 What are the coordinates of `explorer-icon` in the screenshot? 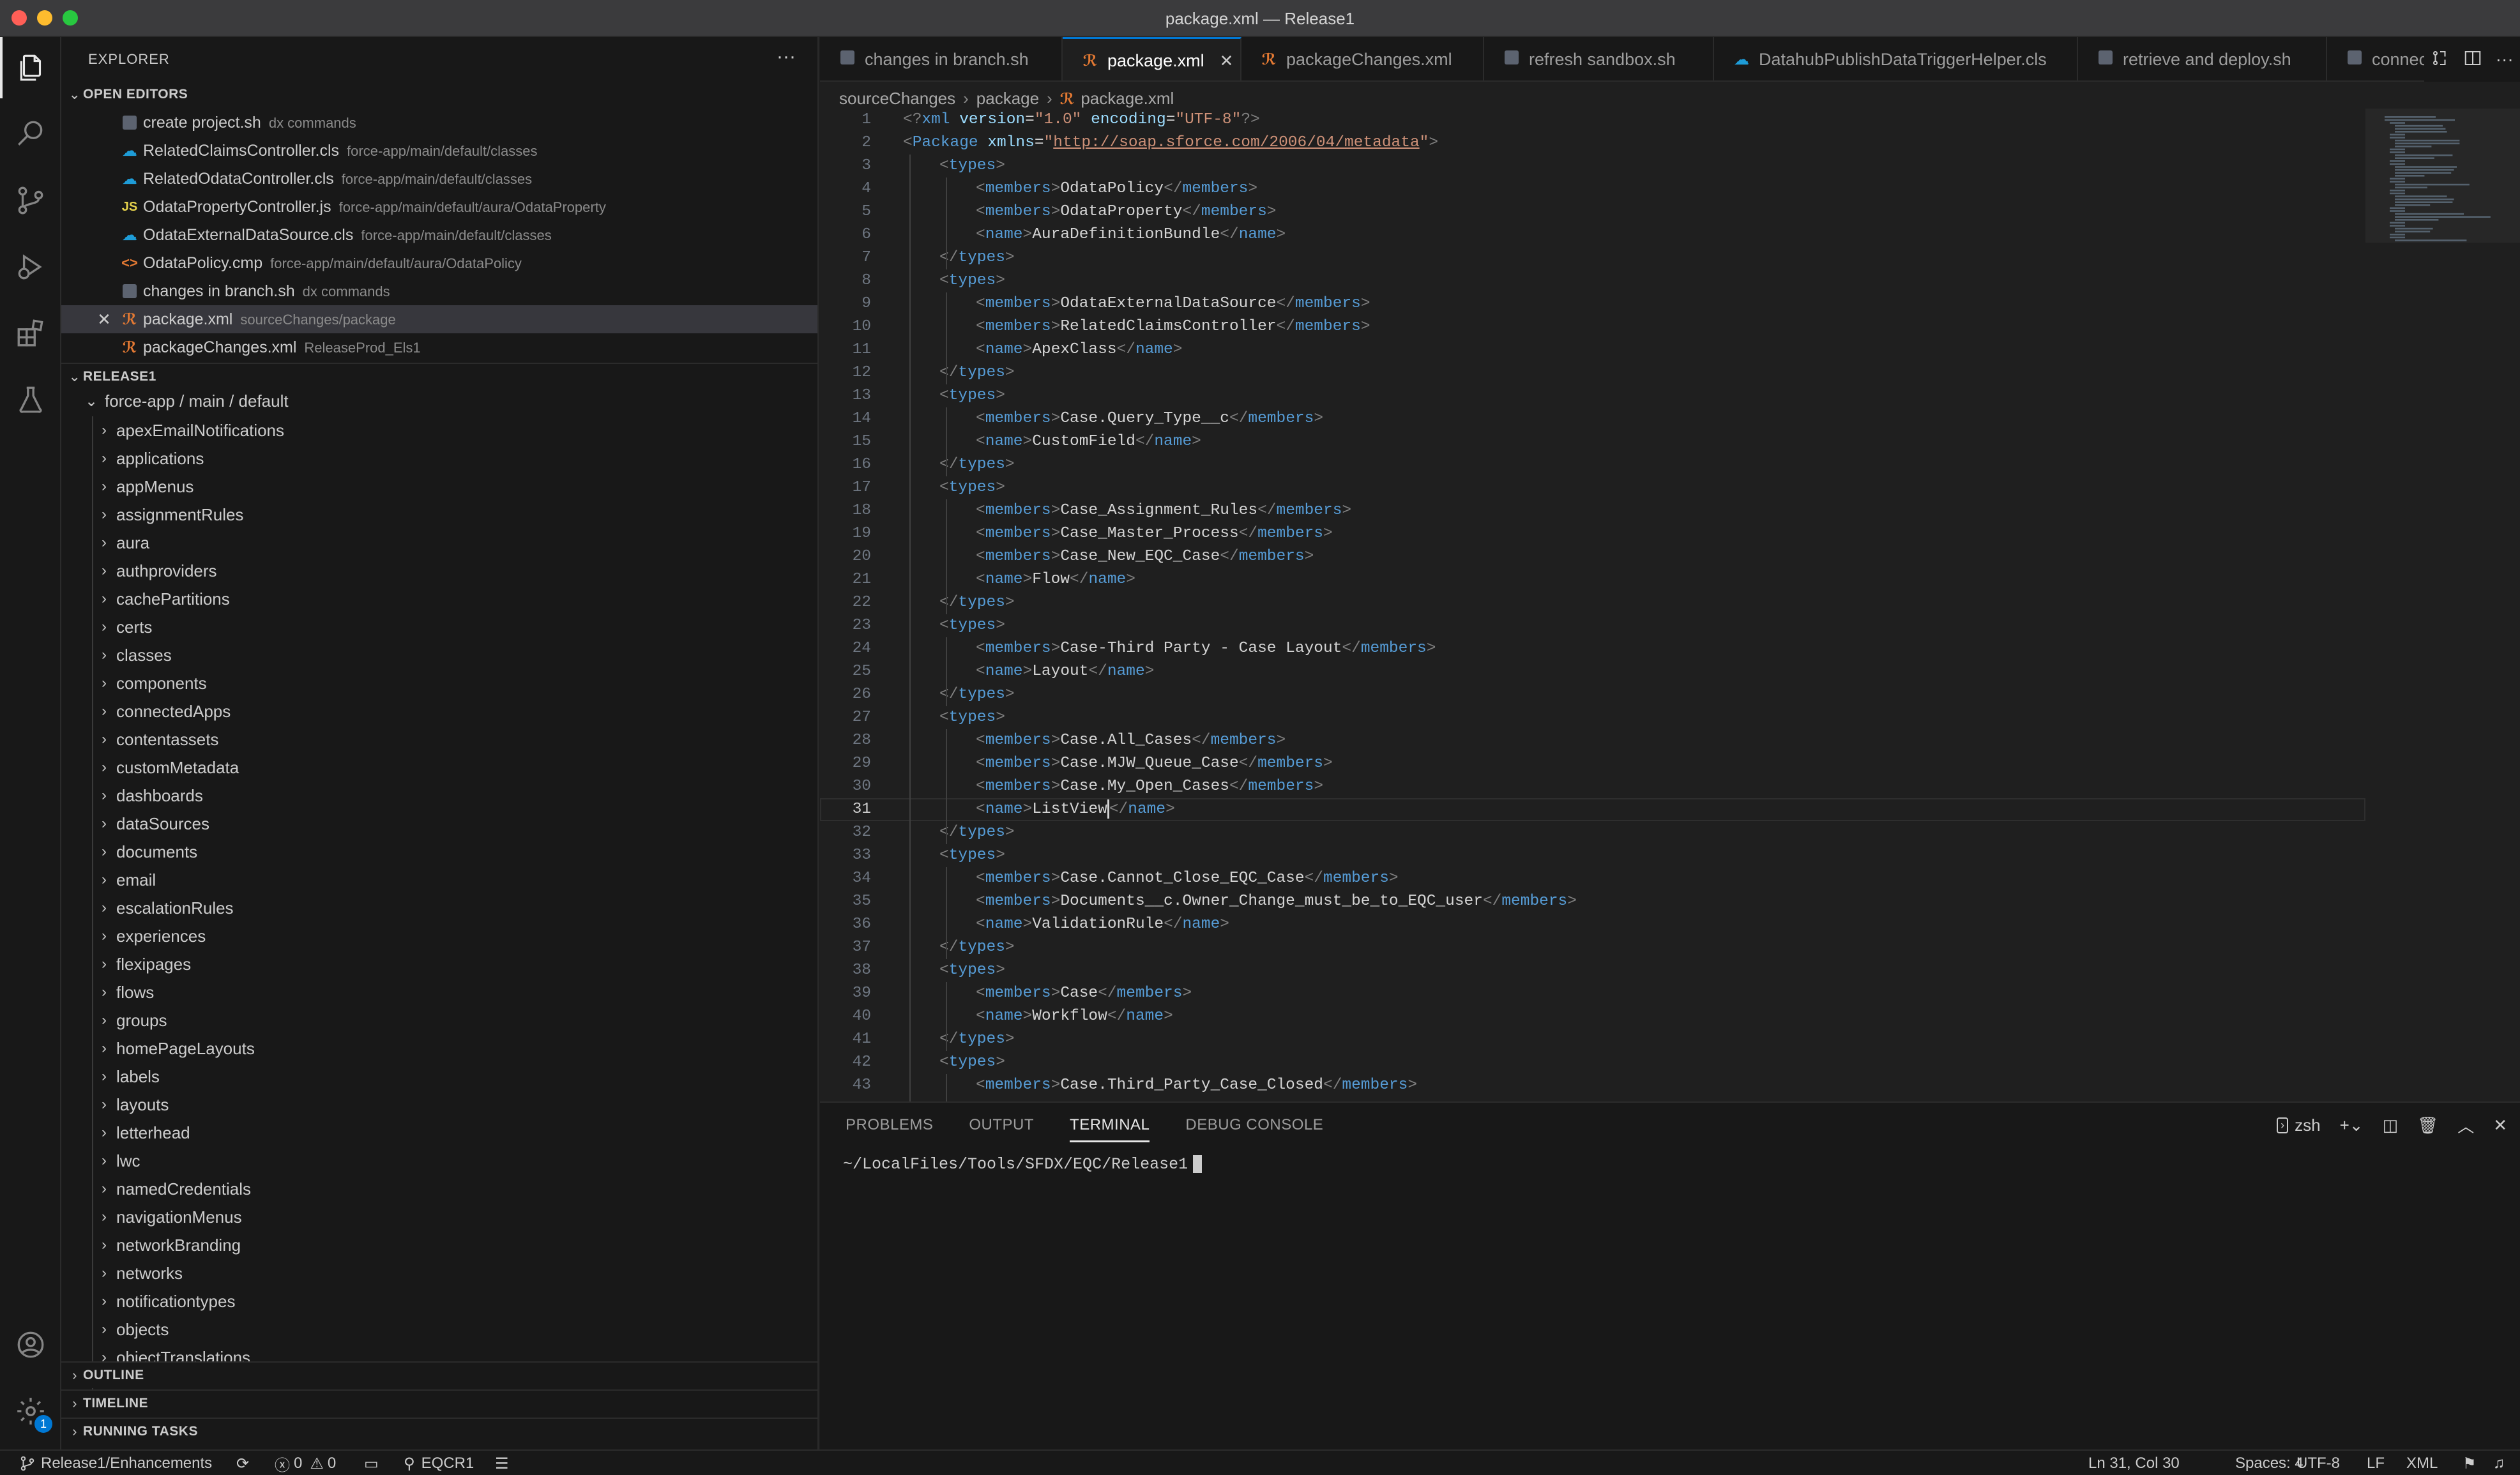 It's located at (31, 67).